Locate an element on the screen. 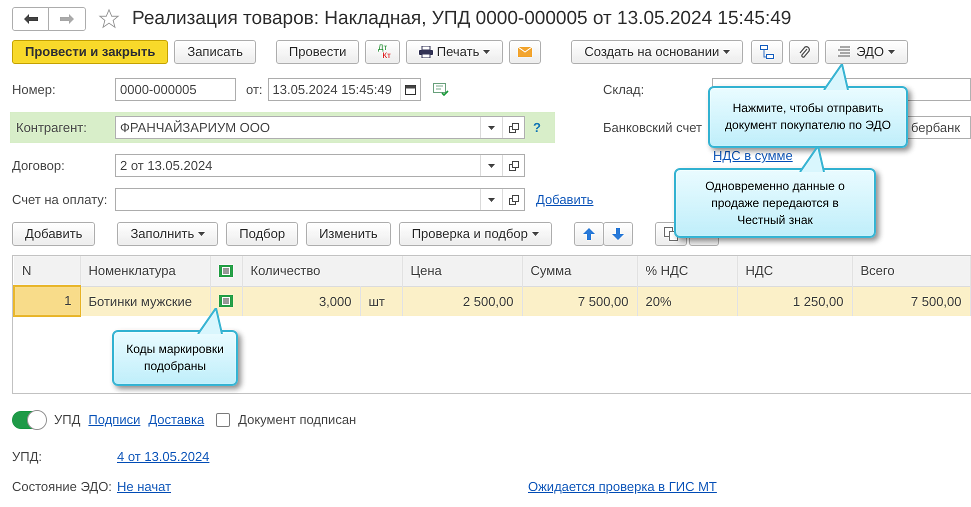 The image size is (971, 507). footer-link: Доставка is located at coordinates (176, 420).